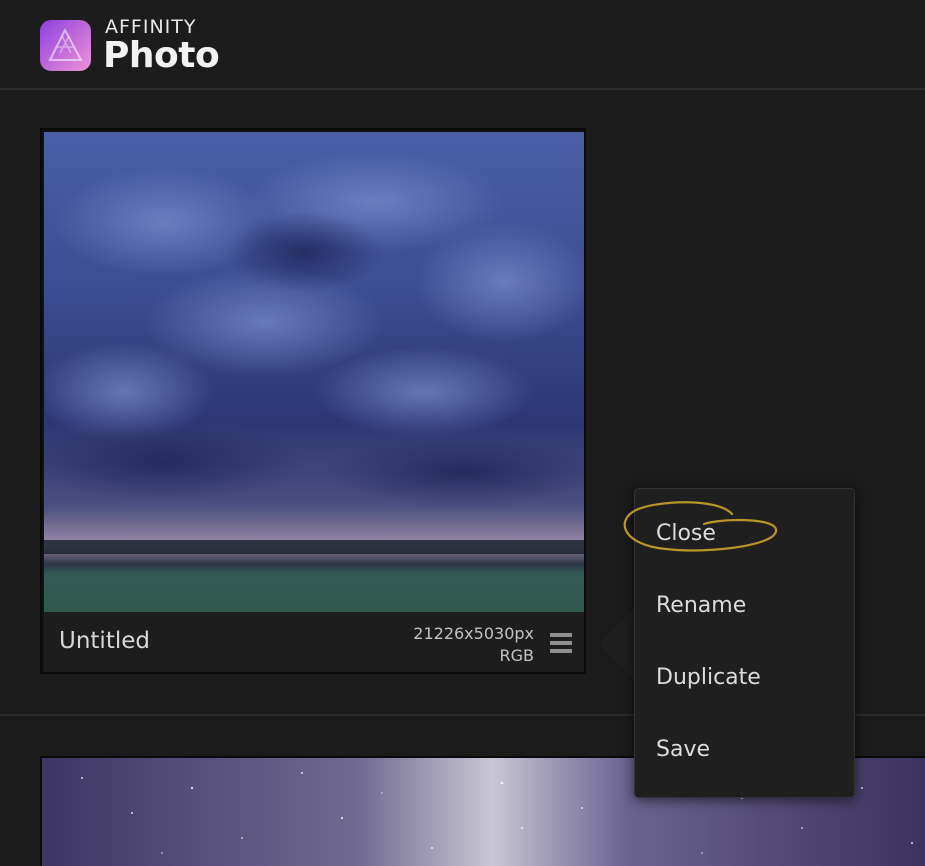 The width and height of the screenshot is (925, 866). I want to click on menu-item-save: Save, so click(683, 749).